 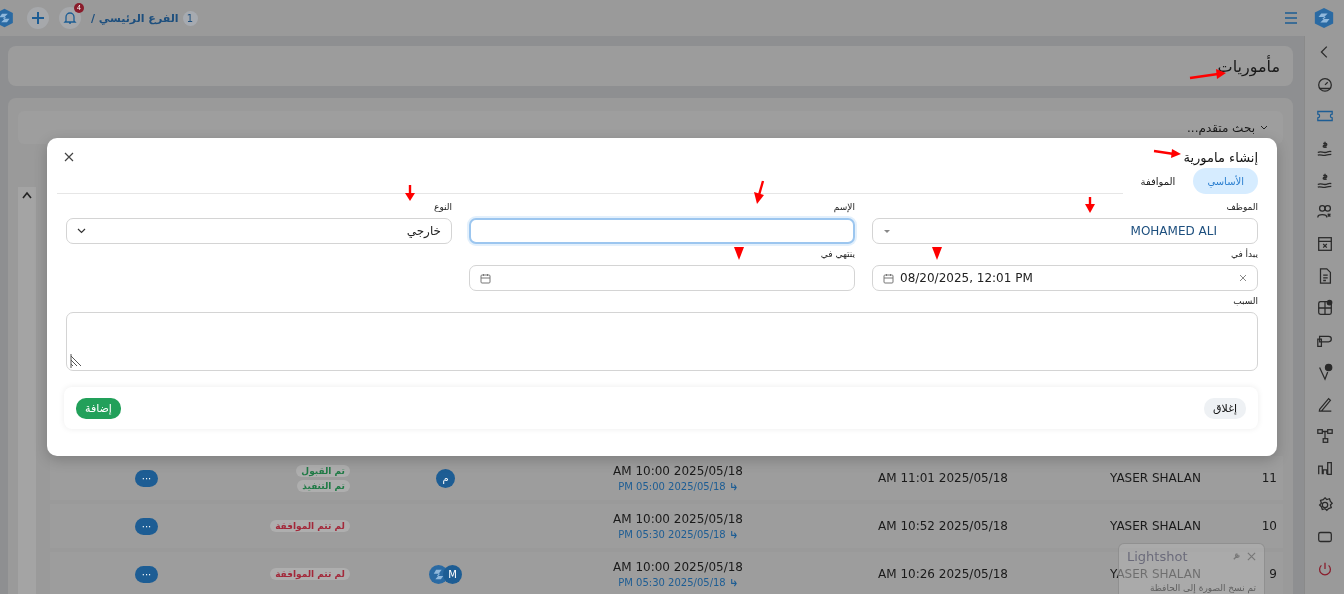 I want to click on field-value: 08/20/2025, 12:01 PM, so click(x=967, y=278).